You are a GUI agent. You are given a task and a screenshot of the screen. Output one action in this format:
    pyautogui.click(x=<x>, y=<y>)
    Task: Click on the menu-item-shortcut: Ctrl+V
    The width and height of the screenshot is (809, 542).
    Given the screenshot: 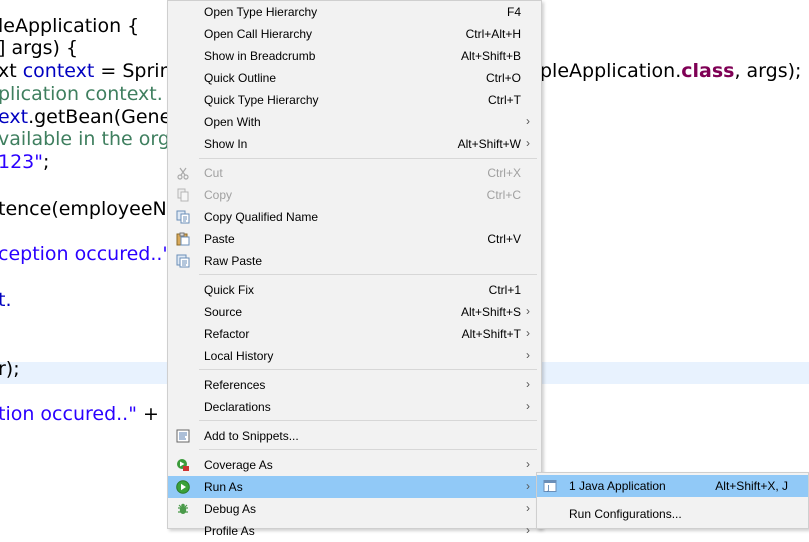 What is the action you would take?
    pyautogui.click(x=504, y=239)
    